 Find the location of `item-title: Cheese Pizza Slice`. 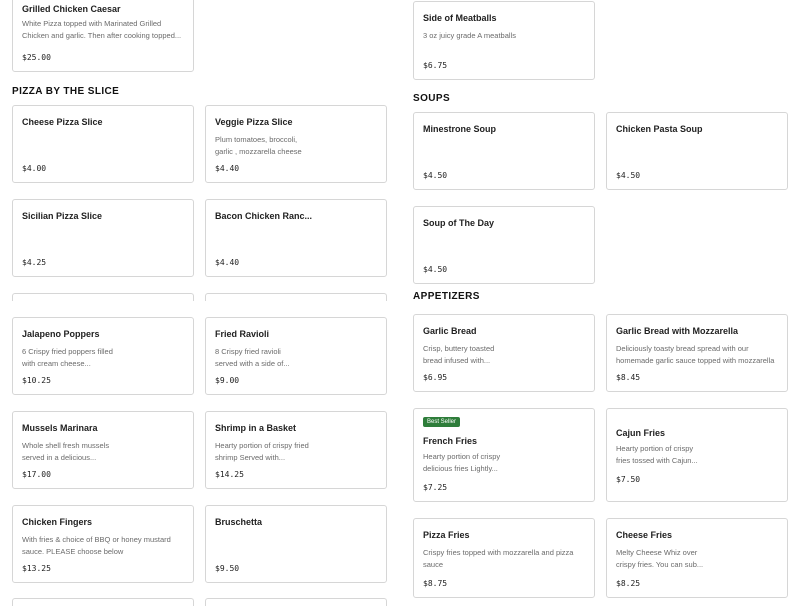

item-title: Cheese Pizza Slice is located at coordinates (62, 122).